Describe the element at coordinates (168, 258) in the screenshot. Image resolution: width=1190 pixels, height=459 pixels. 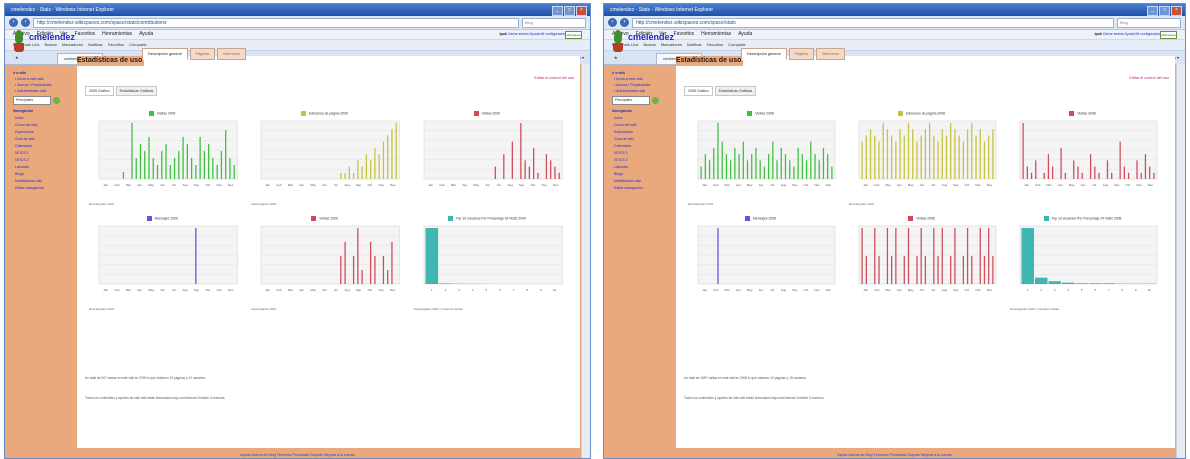
I see `chart-svg: Jan Feb Mar Apr May Jun Jul Aug Sep Oct Nov Dec` at that location.